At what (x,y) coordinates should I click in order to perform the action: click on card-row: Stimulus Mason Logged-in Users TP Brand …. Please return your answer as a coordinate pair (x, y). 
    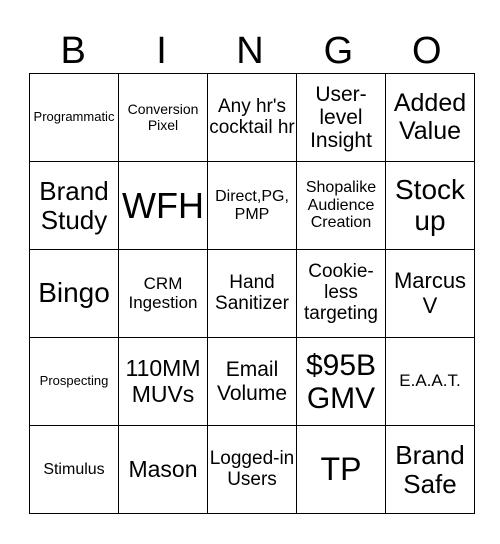
    Looking at the image, I should click on (252, 469).